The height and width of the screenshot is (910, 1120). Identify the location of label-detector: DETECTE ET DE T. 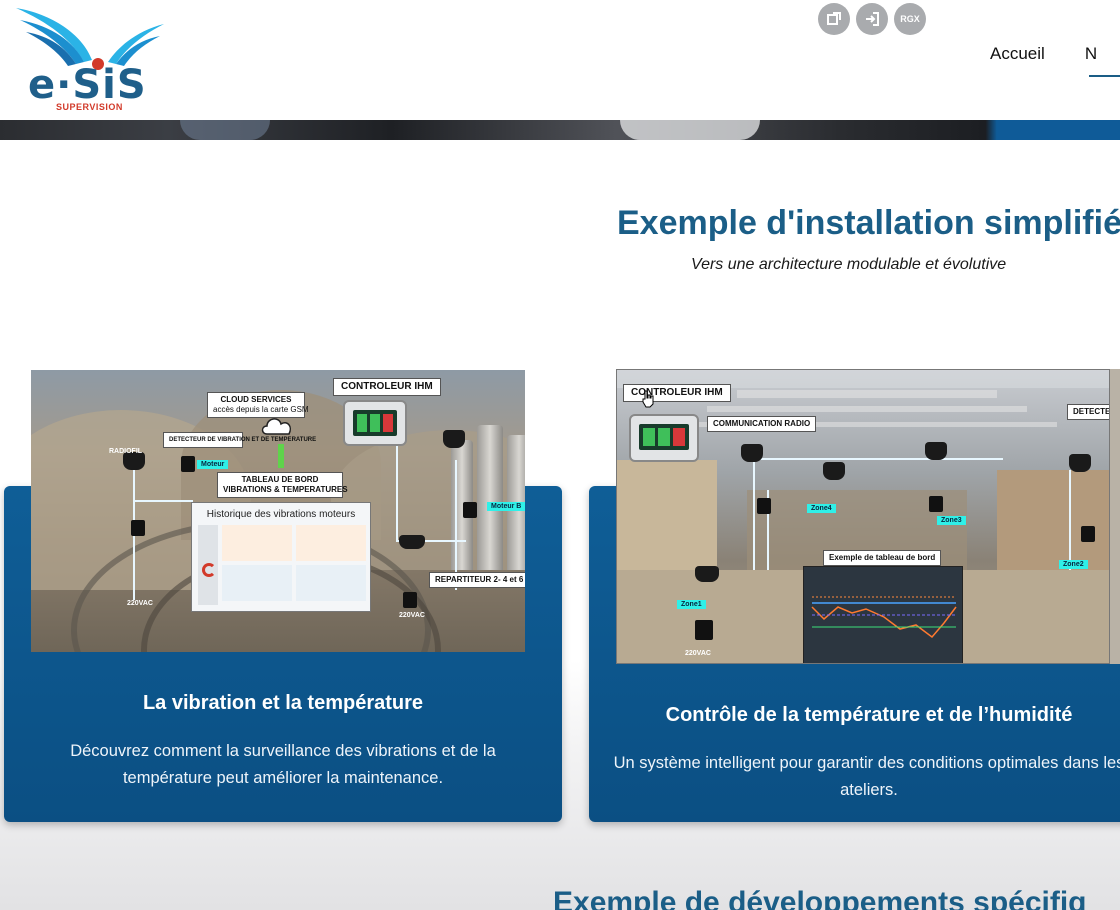
(1088, 412).